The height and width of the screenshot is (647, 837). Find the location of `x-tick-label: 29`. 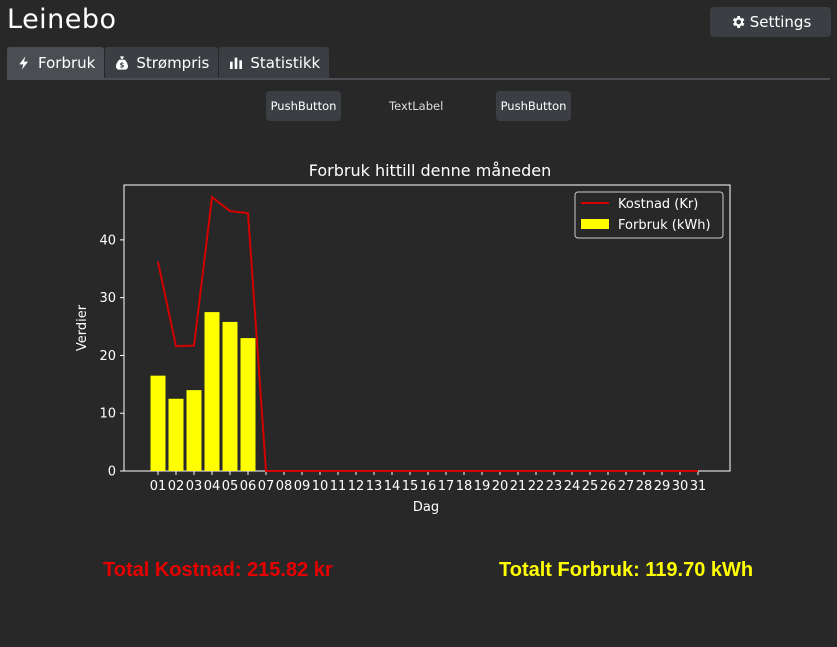

x-tick-label: 29 is located at coordinates (662, 486).